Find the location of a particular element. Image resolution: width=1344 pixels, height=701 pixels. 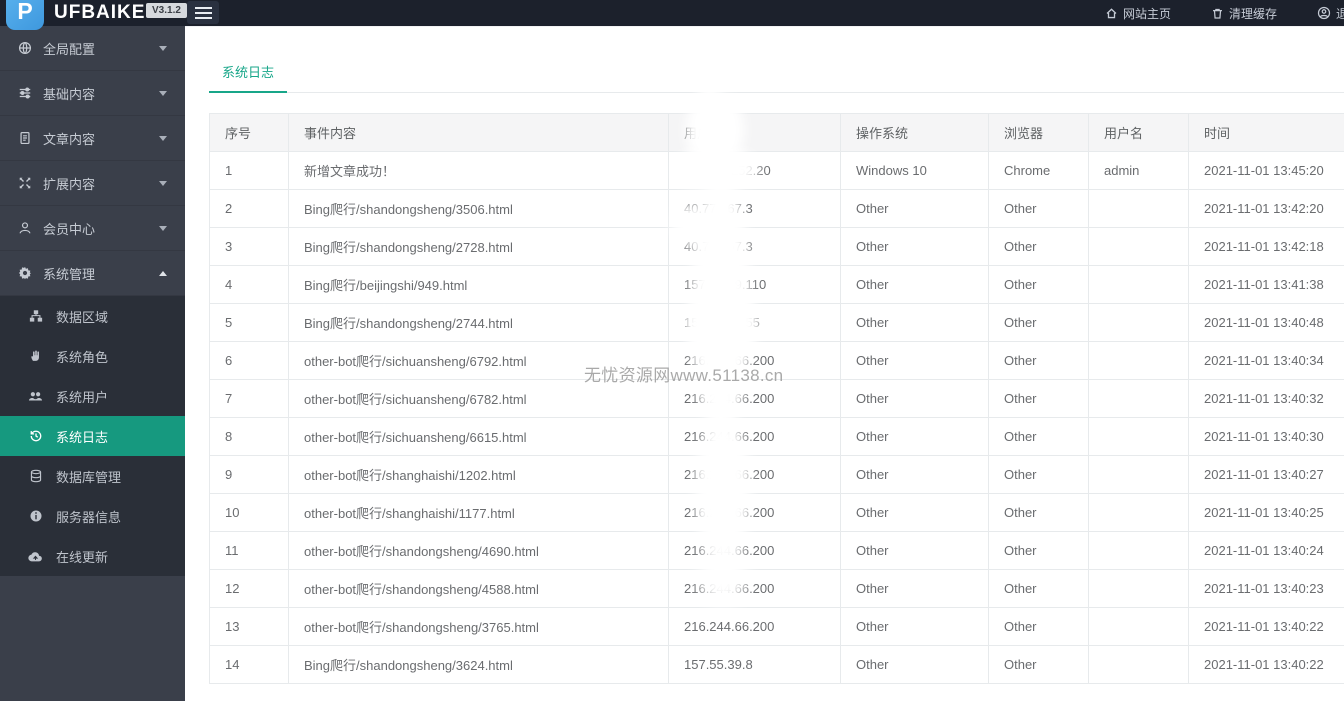

cell-event: Bing爬行/shandongsheng/3624.html is located at coordinates (478, 664).